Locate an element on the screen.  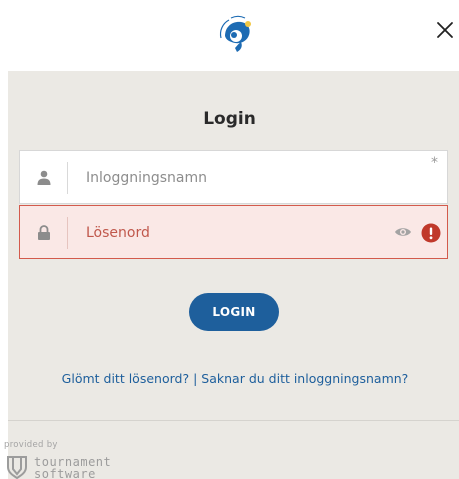
password-field is located at coordinates (233, 232).